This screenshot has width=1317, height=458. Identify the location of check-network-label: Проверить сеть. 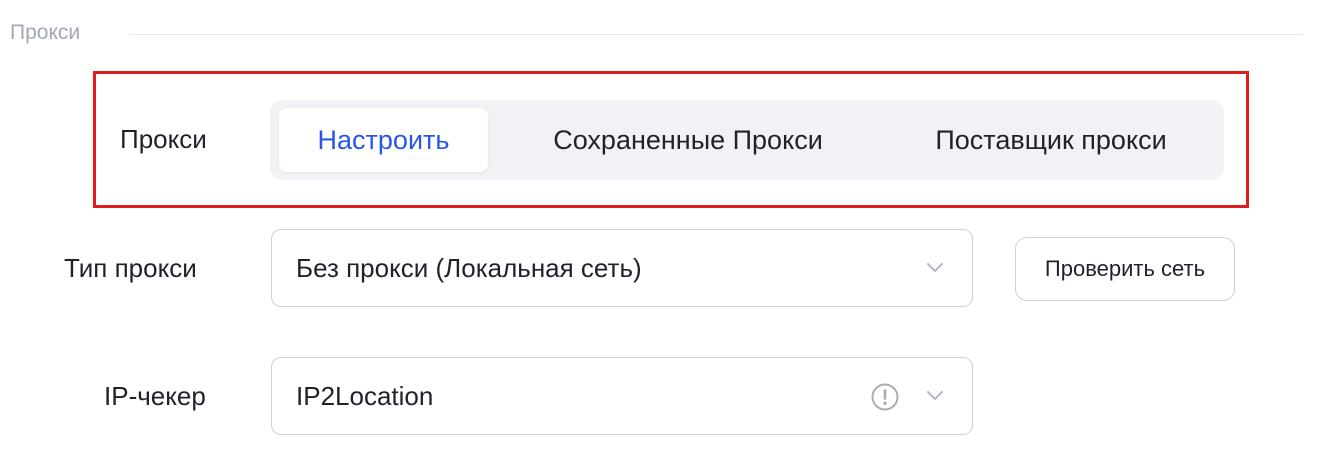
(1125, 268).